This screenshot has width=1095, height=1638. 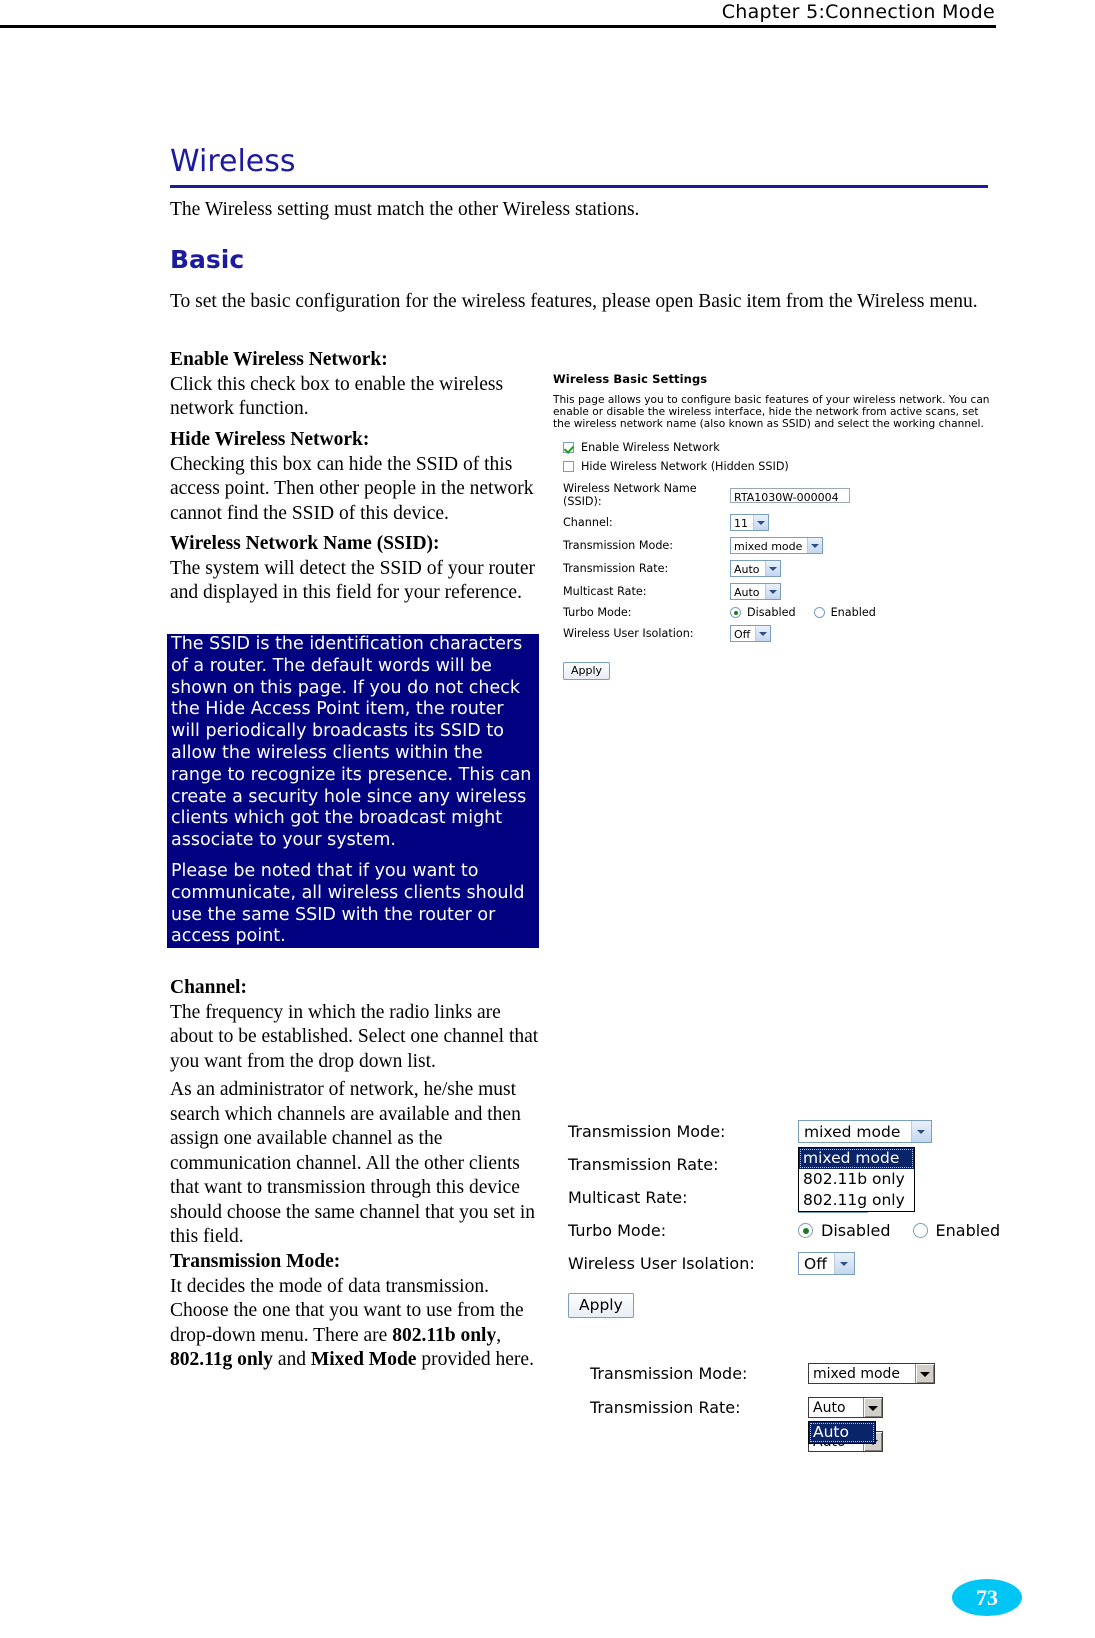 I want to click on option-80211b-only: 802.11b only, so click(x=856, y=1179).